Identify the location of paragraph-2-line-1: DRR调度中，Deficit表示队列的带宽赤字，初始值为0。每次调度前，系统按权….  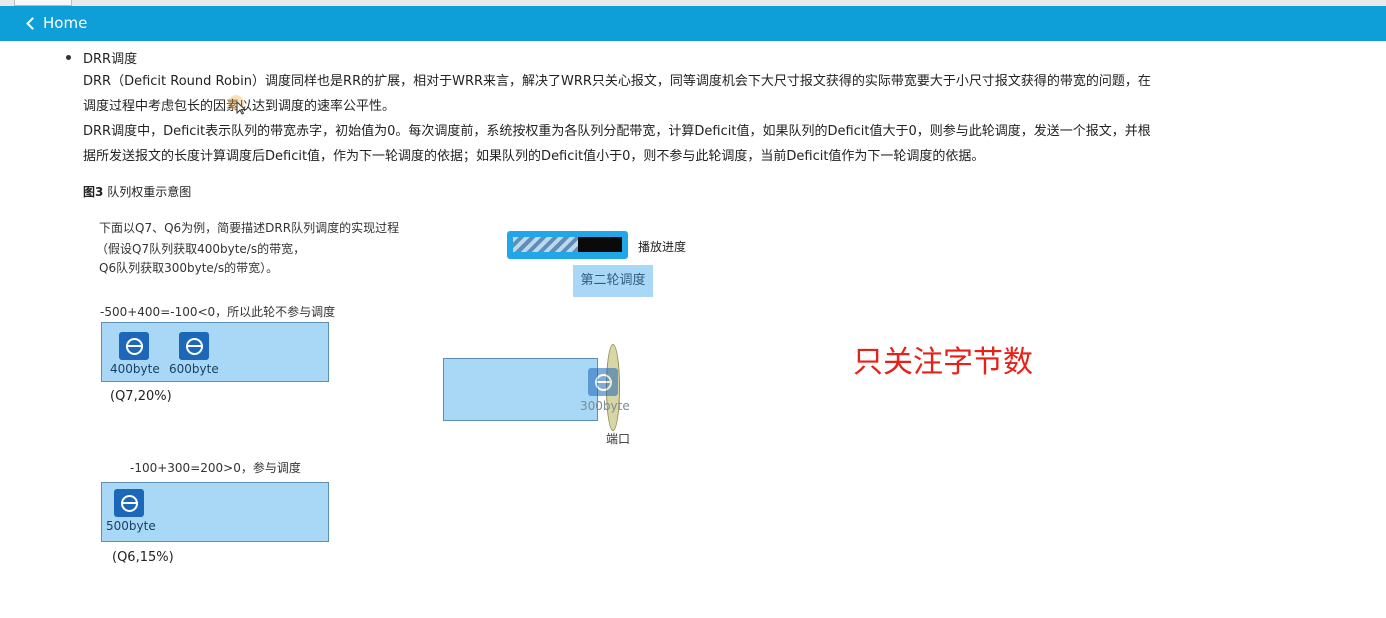
(617, 131).